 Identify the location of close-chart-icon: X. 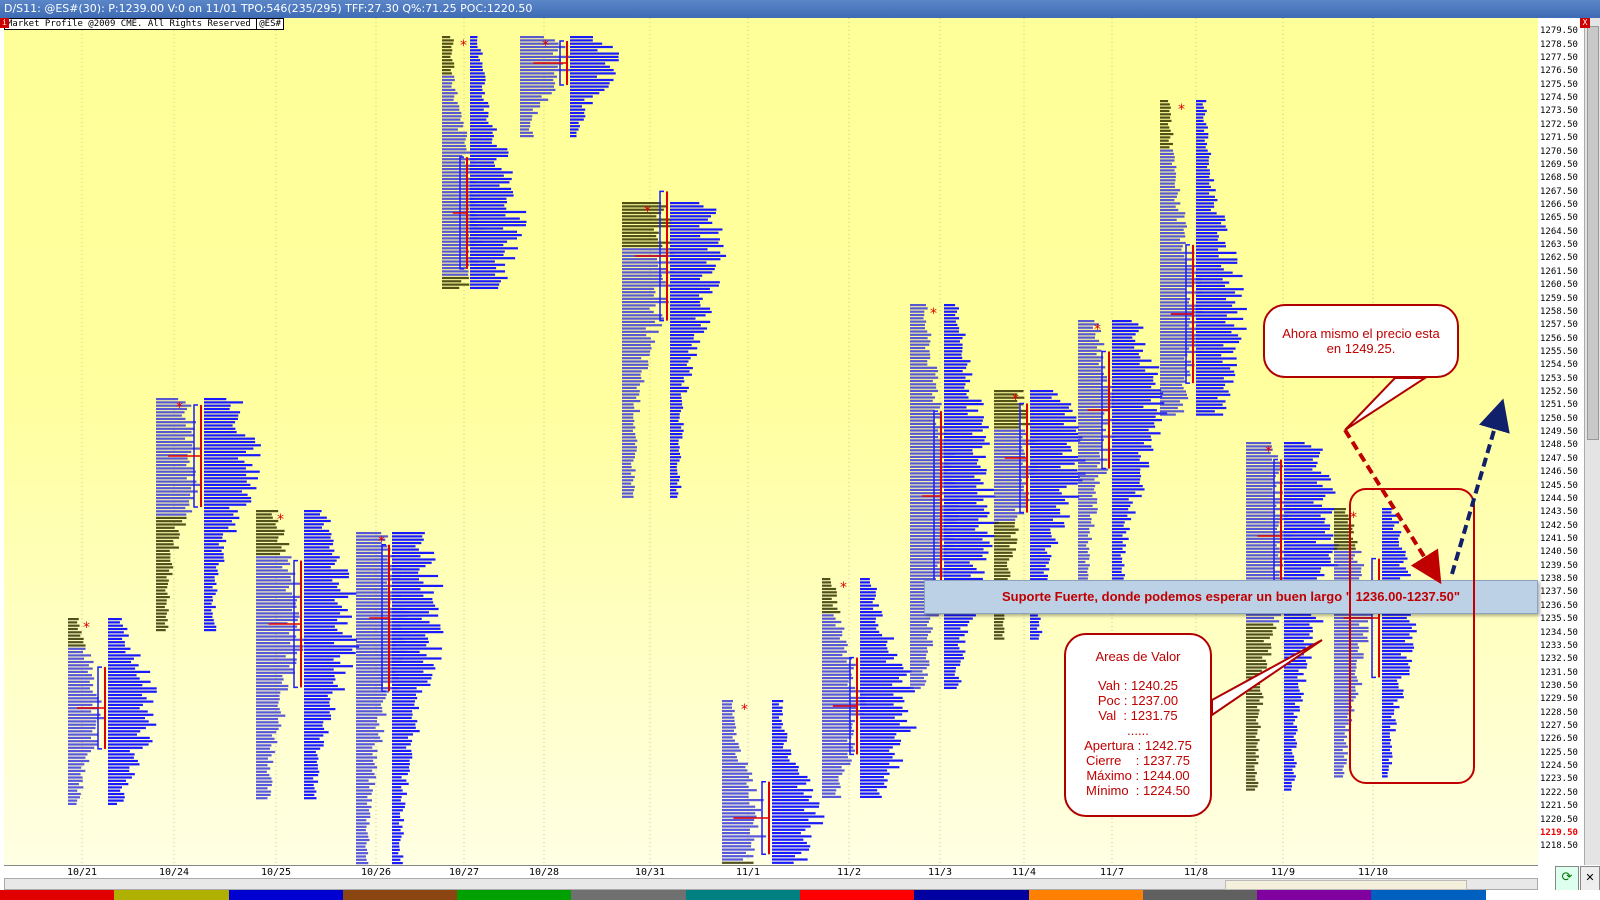
(1585, 23).